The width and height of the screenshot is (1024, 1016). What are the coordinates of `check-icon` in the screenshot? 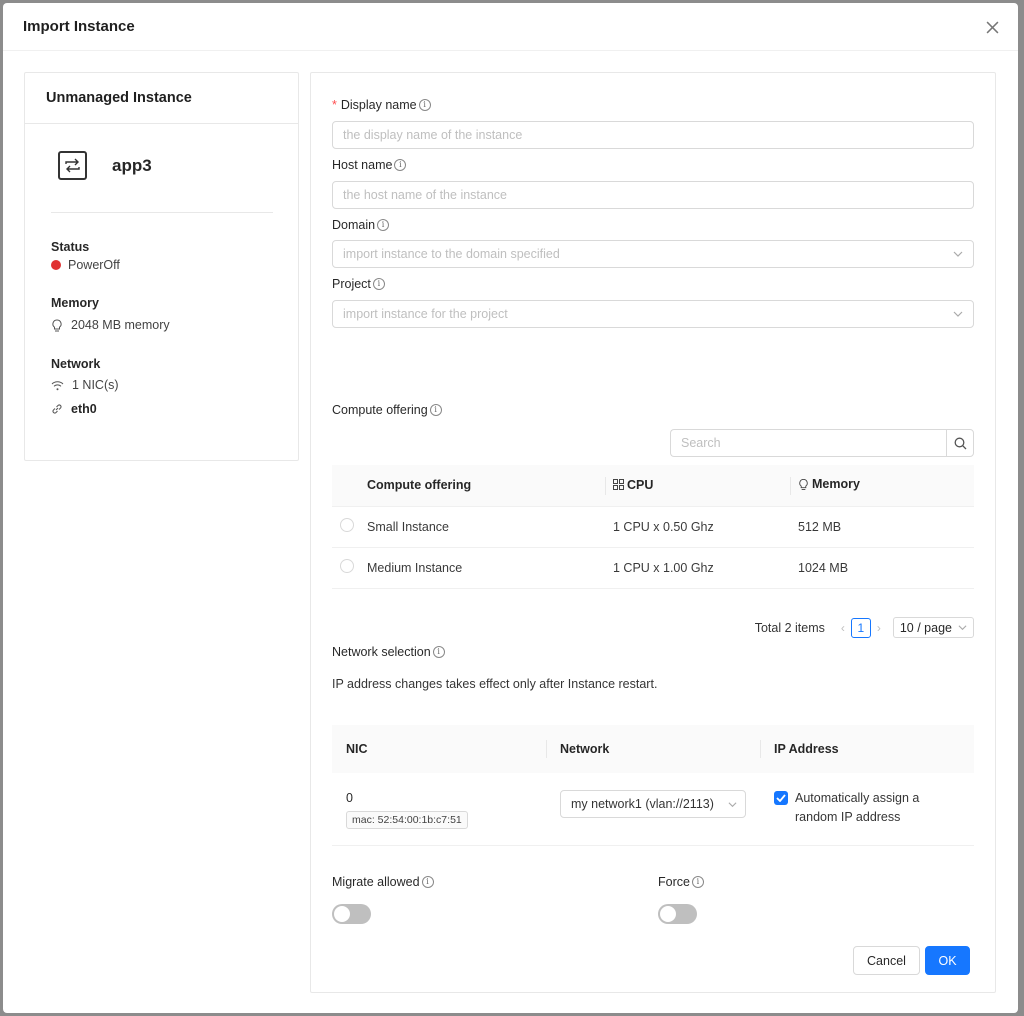 It's located at (781, 798).